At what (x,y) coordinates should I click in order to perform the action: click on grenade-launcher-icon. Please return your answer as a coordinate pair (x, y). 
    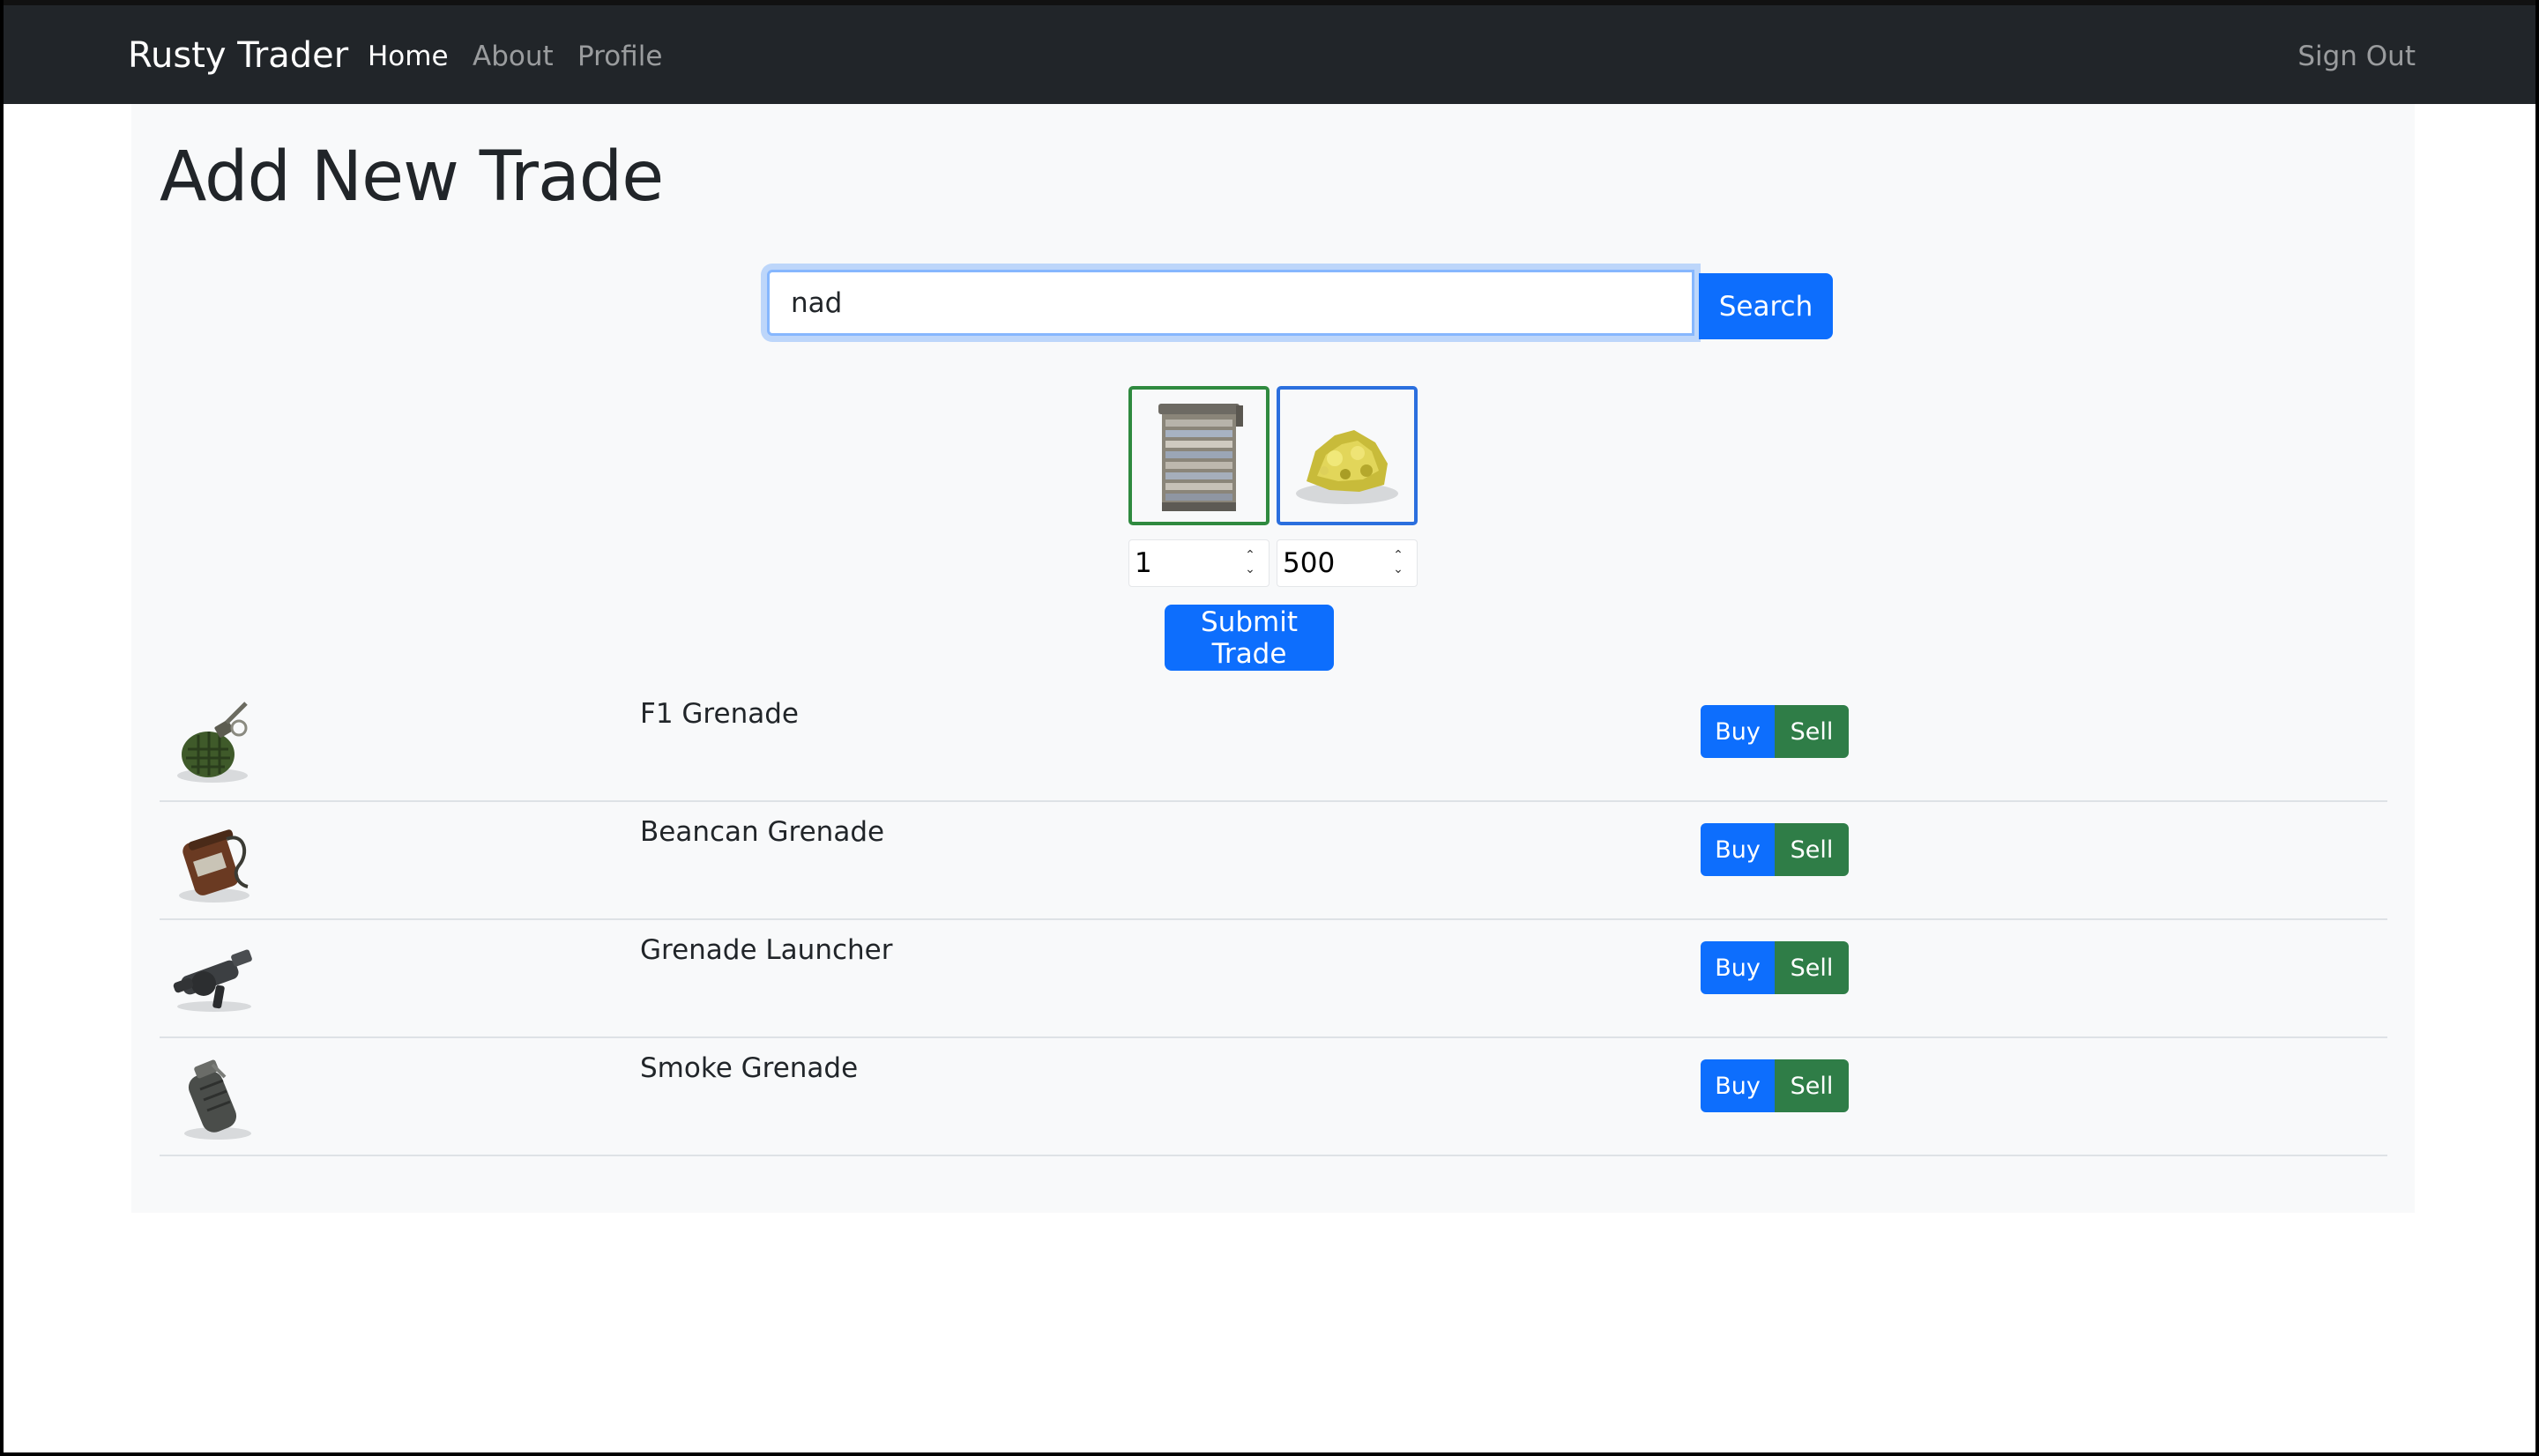
    Looking at the image, I should click on (212, 980).